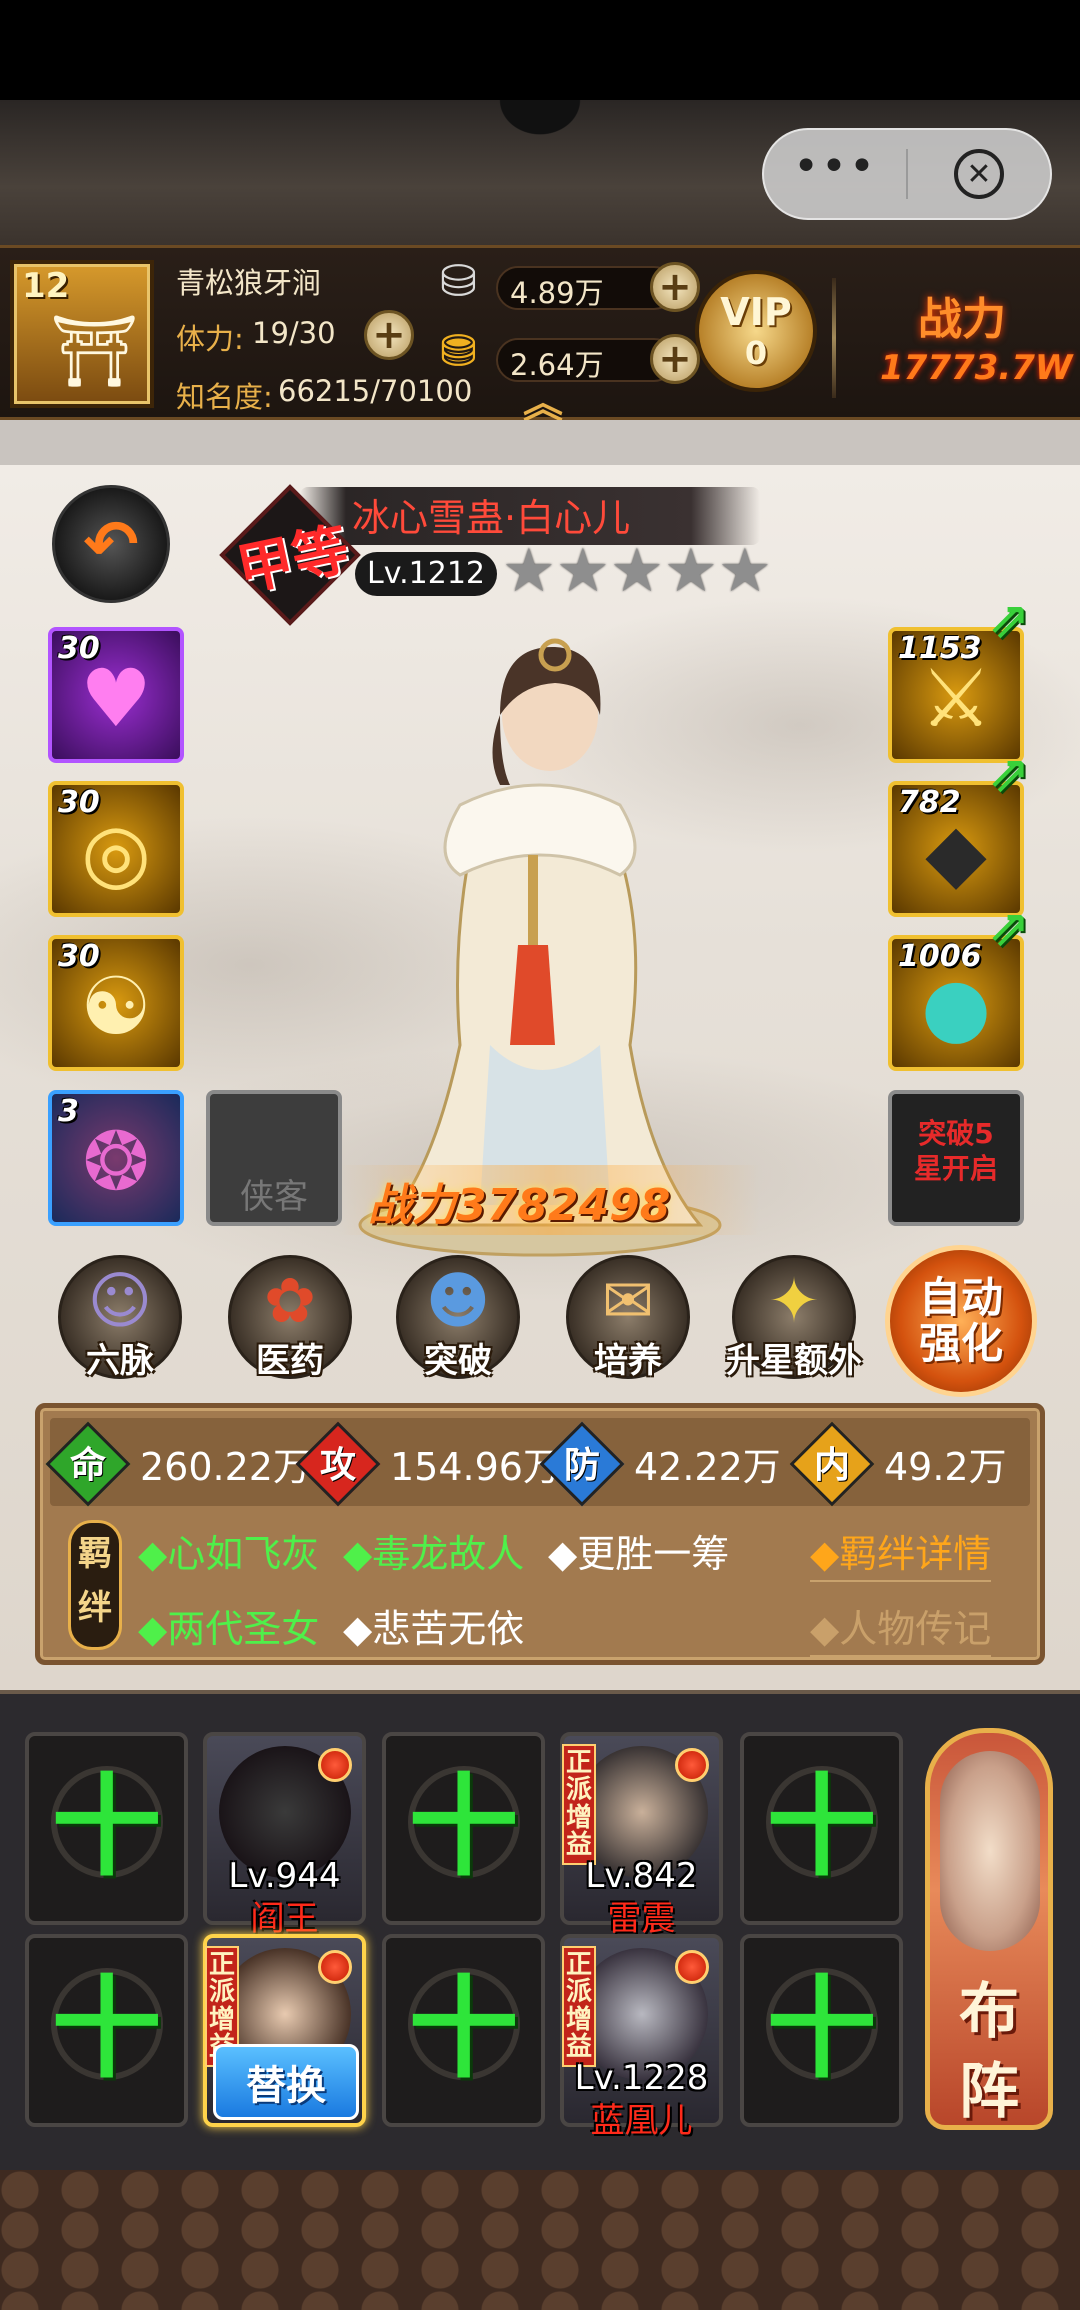  What do you see at coordinates (756, 331) in the screenshot?
I see `vip-badge: VIP 0` at bounding box center [756, 331].